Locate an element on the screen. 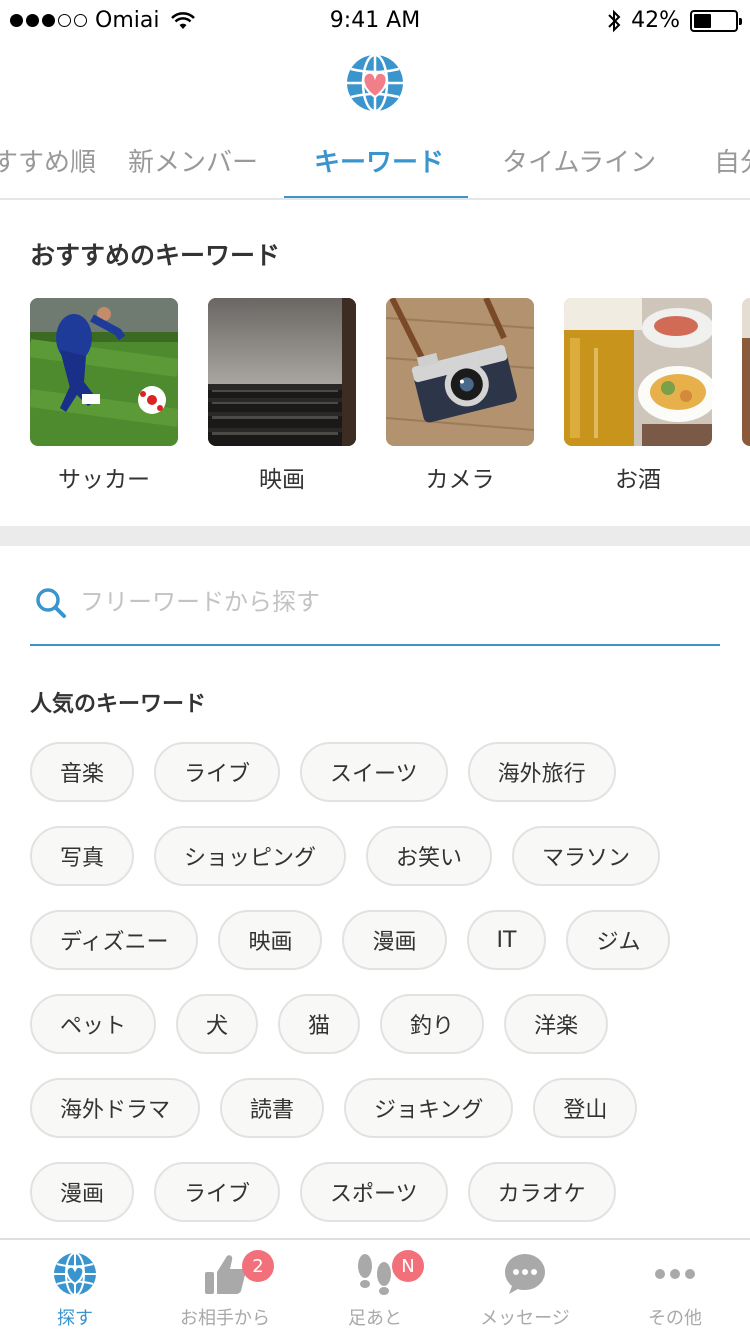  omiai-logo-icon is located at coordinates (375, 83).